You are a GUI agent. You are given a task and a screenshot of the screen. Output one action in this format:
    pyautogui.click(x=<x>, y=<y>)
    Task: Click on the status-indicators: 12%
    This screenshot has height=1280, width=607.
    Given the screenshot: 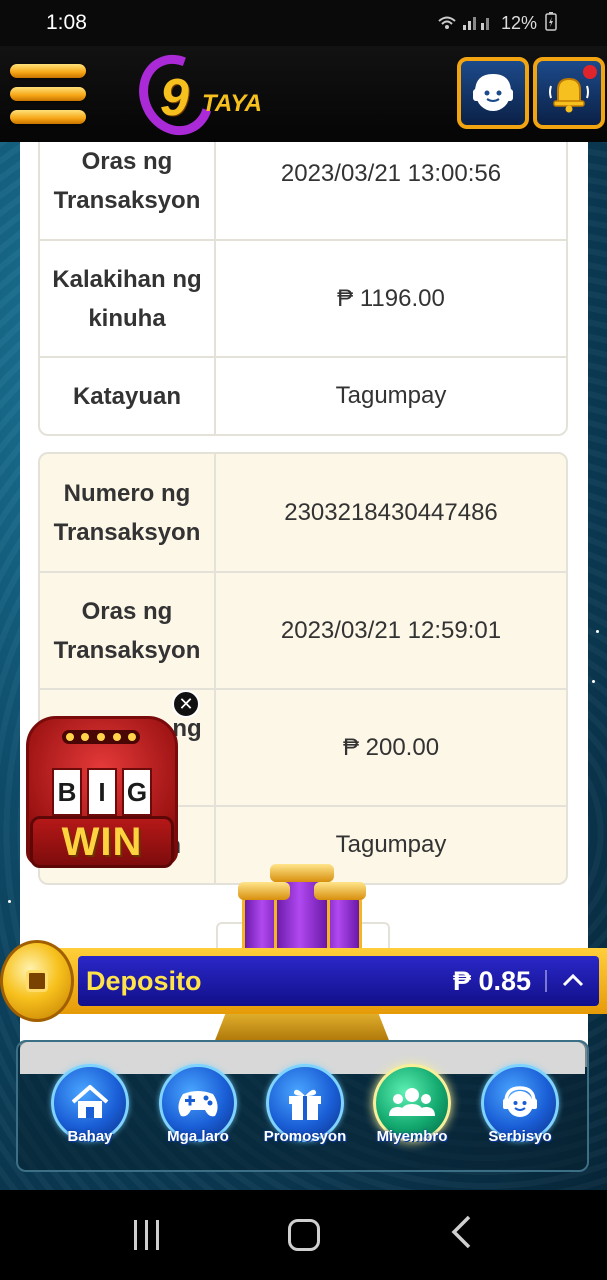 What is the action you would take?
    pyautogui.click(x=497, y=23)
    